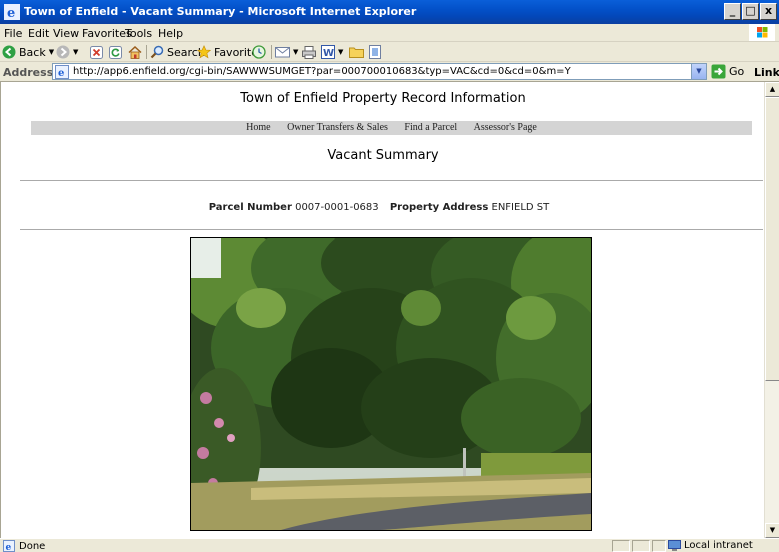  Describe the element at coordinates (732, 11) in the screenshot. I see `minimize-button: _` at that location.